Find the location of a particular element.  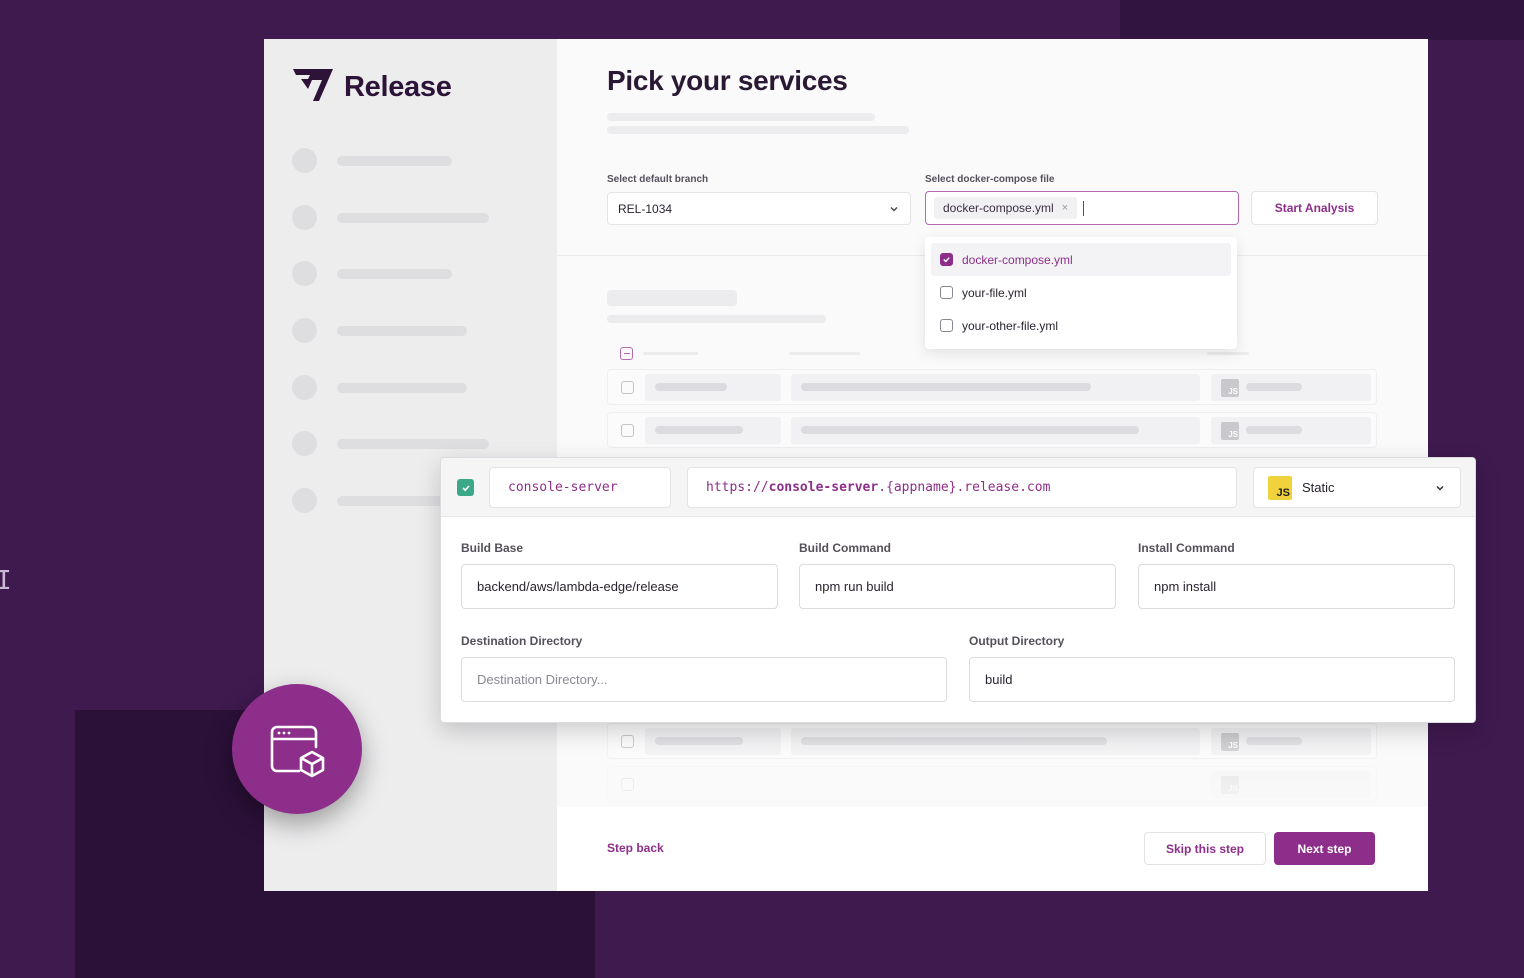

service-type-select: JS Static is located at coordinates (1357, 487).